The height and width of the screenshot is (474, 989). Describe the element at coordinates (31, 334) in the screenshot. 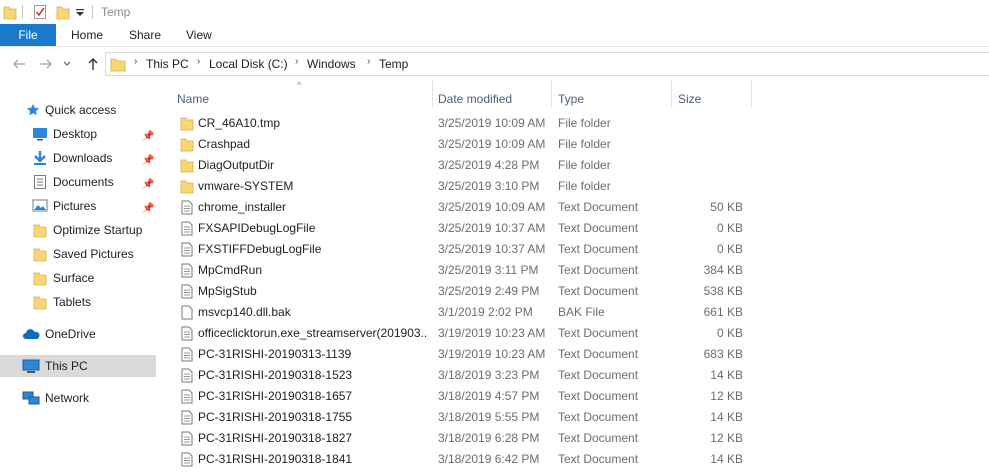

I see `cloud-icon` at that location.